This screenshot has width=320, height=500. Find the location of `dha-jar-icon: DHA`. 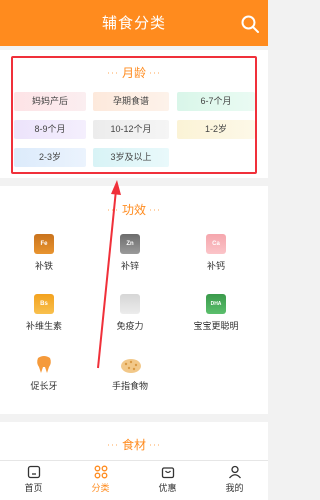

dha-jar-icon: DHA is located at coordinates (216, 304).